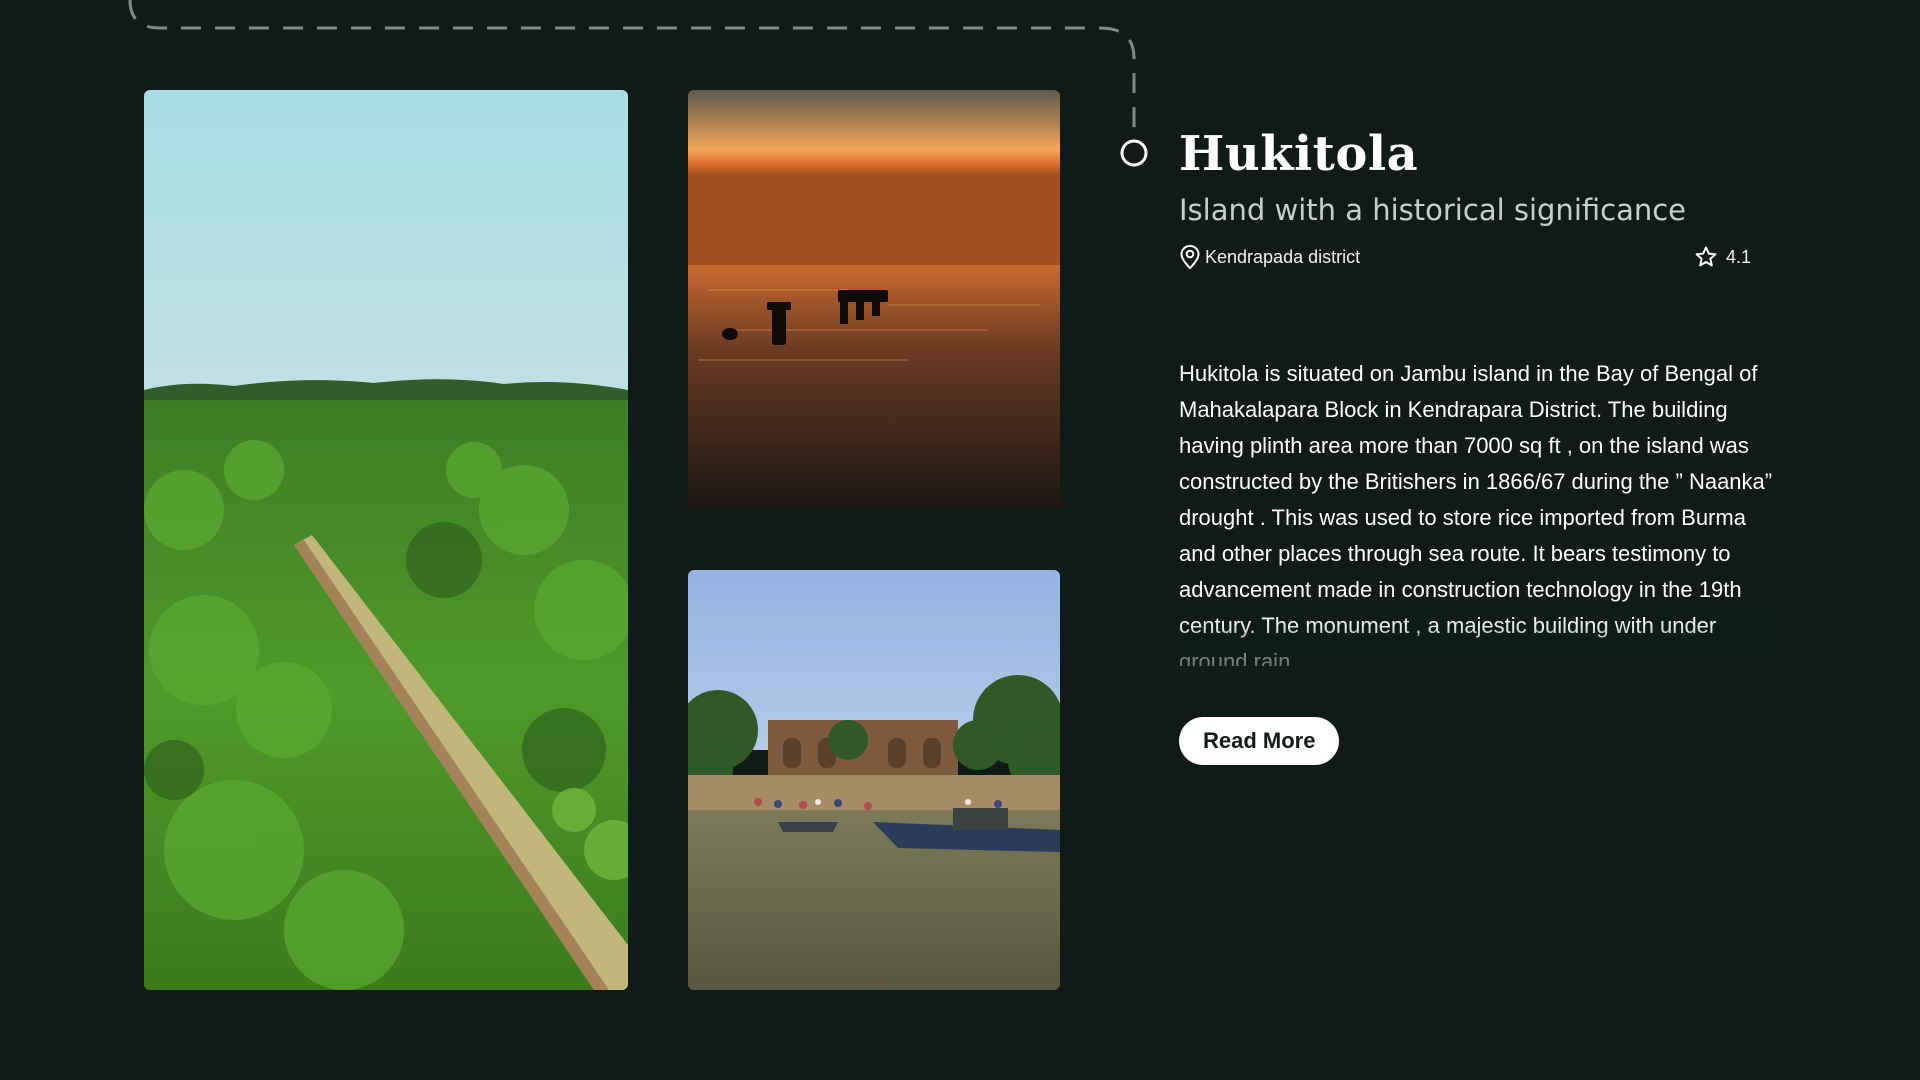 Image resolution: width=1920 pixels, height=1080 pixels. Describe the element at coordinates (1299, 154) in the screenshot. I see `place-title: Hukitola` at that location.